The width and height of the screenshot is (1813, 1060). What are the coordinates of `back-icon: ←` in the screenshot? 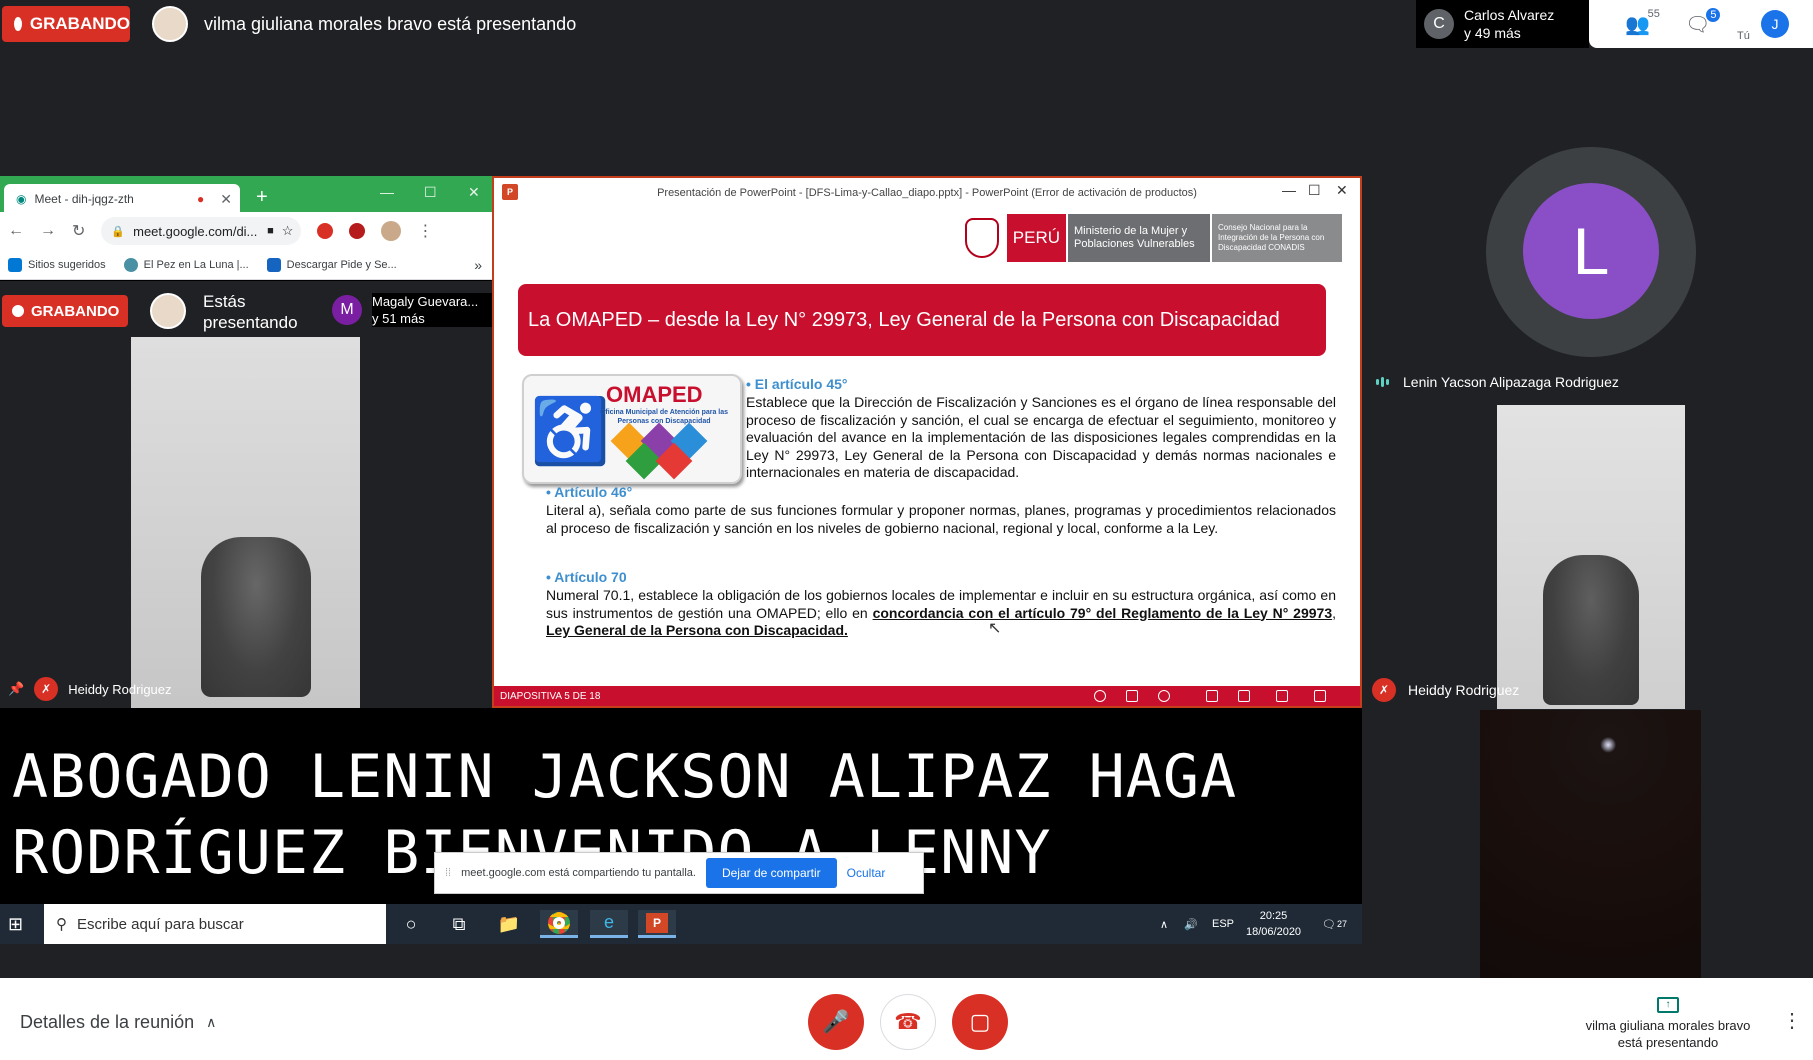 It's located at (16, 231).